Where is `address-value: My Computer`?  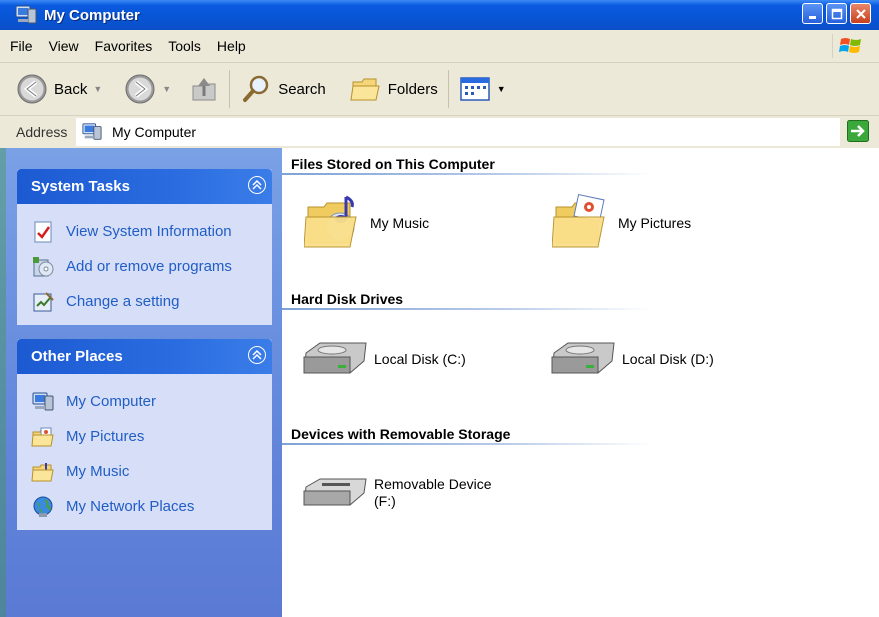
address-value: My Computer is located at coordinates (154, 132).